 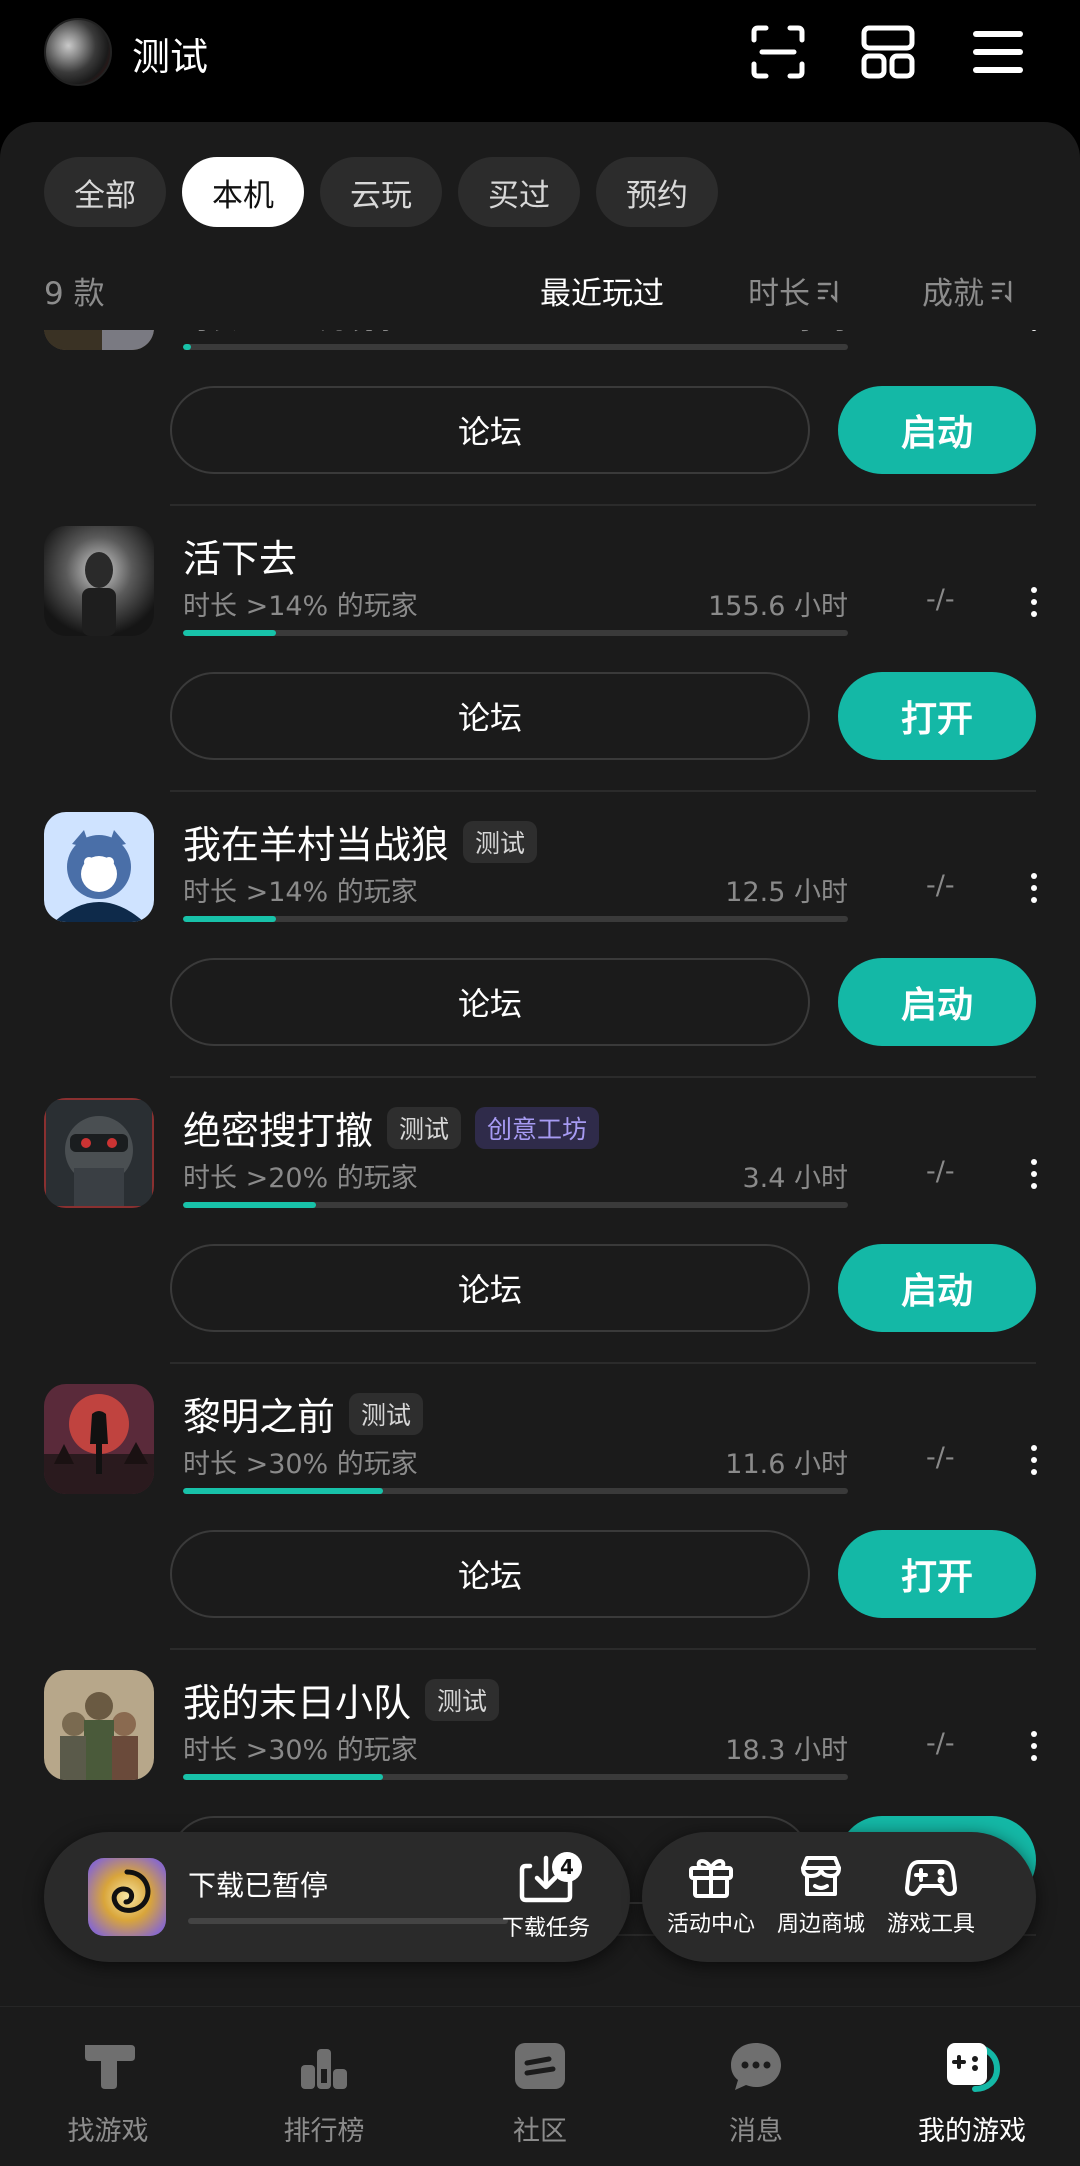 What do you see at coordinates (278, 1127) in the screenshot?
I see `game-title: 绝密搜打撤` at bounding box center [278, 1127].